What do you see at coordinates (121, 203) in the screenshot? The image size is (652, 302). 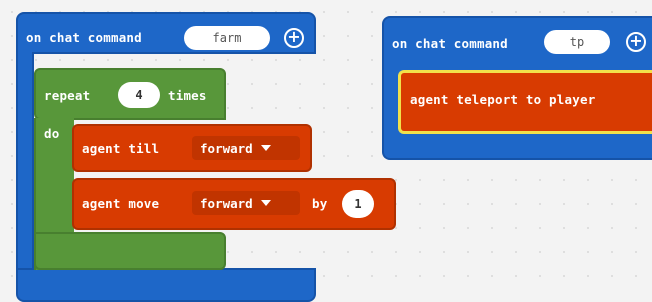 I see `agent-move-label: agent move` at bounding box center [121, 203].